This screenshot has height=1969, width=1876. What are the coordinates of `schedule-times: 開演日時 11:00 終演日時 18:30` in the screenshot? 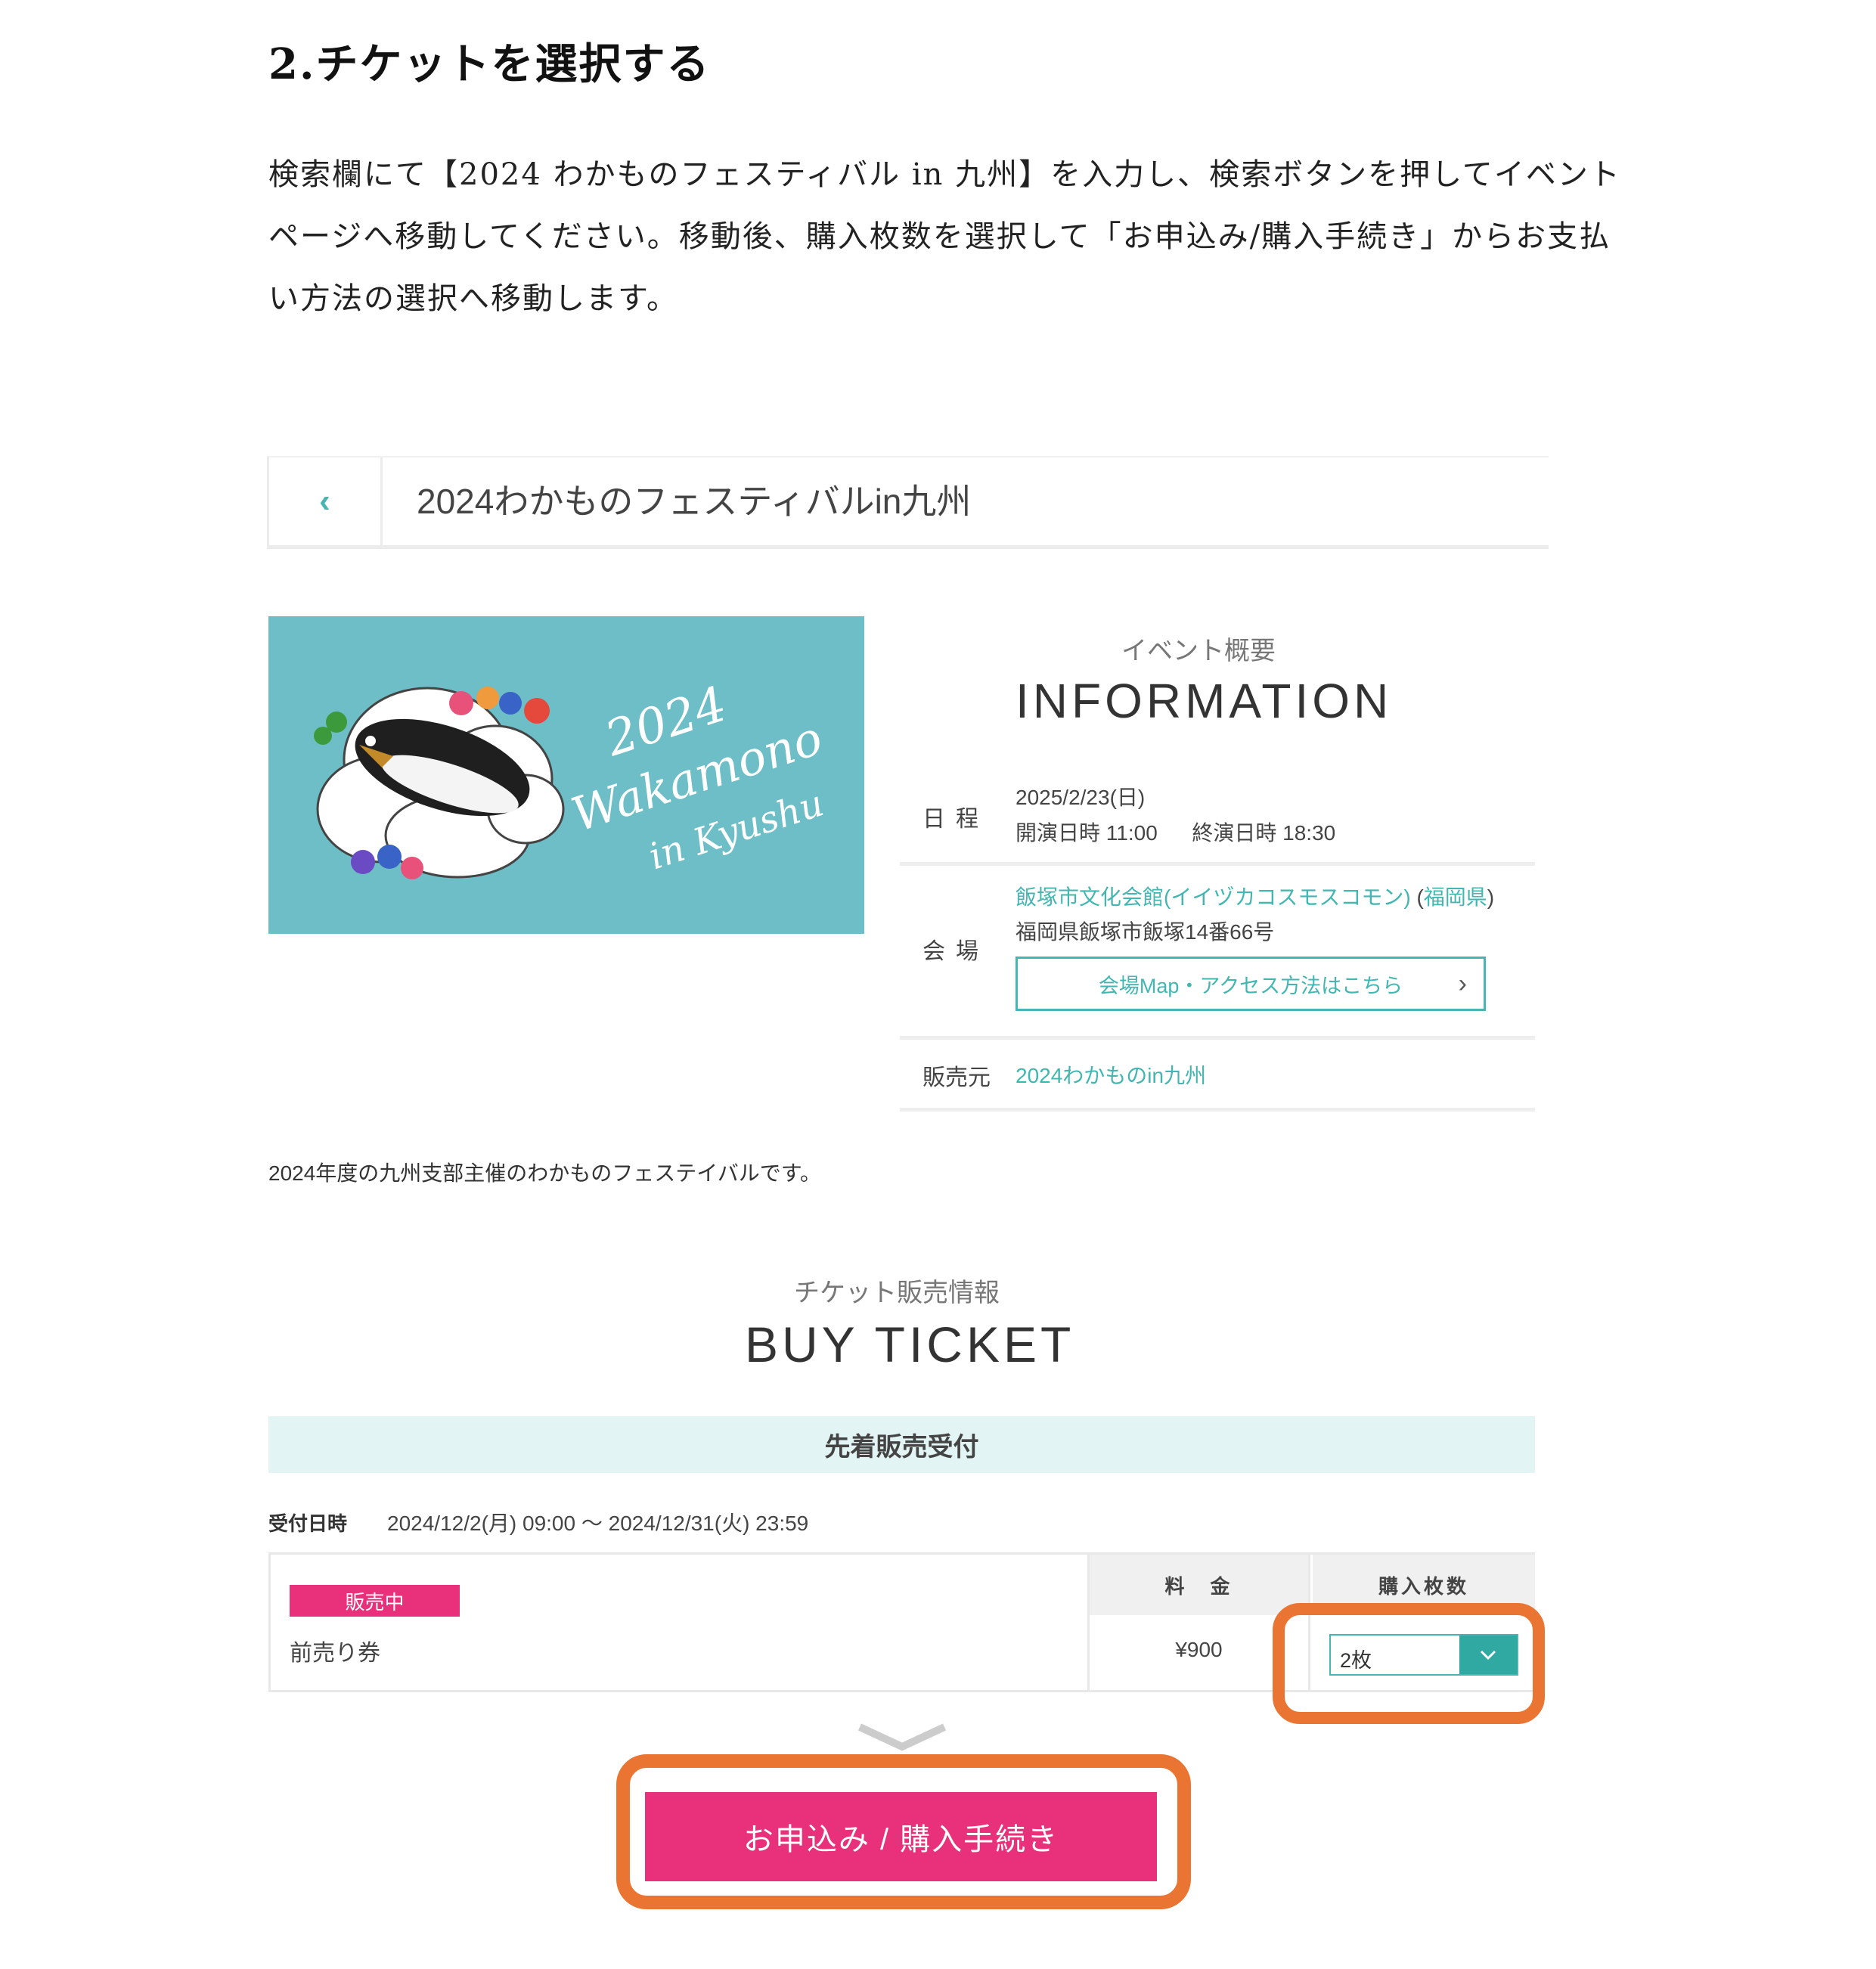 It's located at (1175, 832).